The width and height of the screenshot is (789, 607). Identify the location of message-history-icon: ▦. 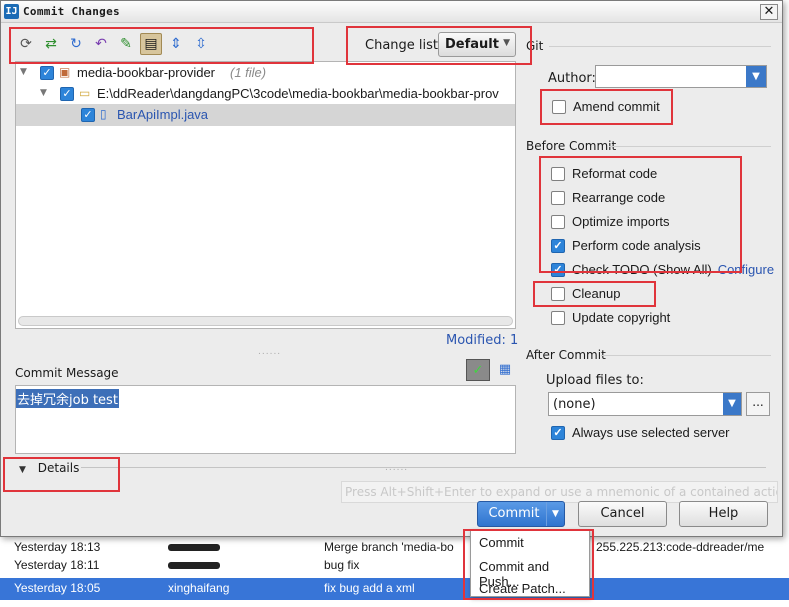
(505, 370).